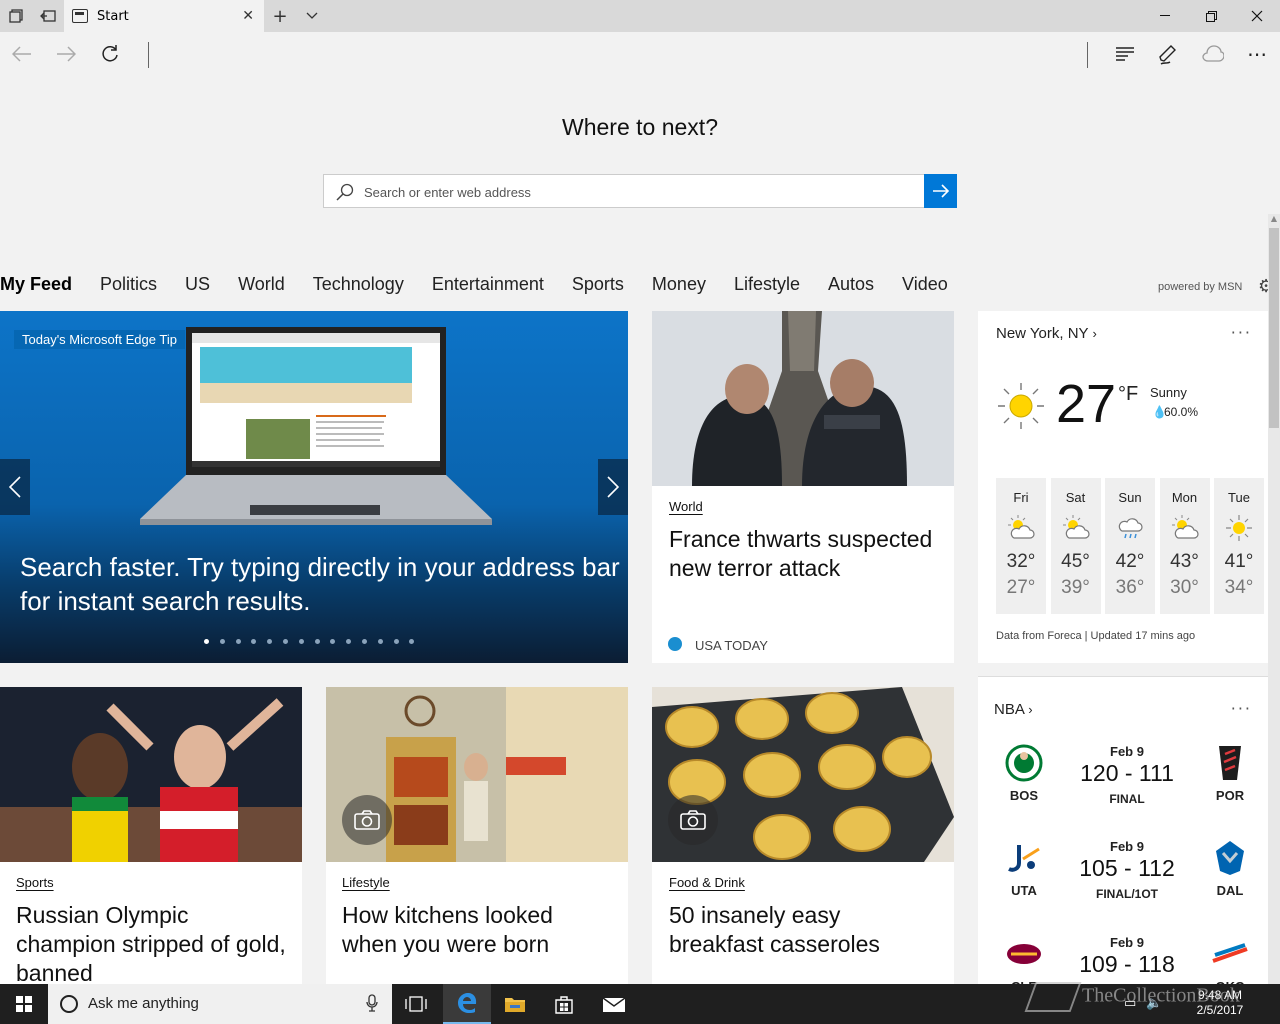  I want to click on tab-technology: Technology, so click(358, 287).